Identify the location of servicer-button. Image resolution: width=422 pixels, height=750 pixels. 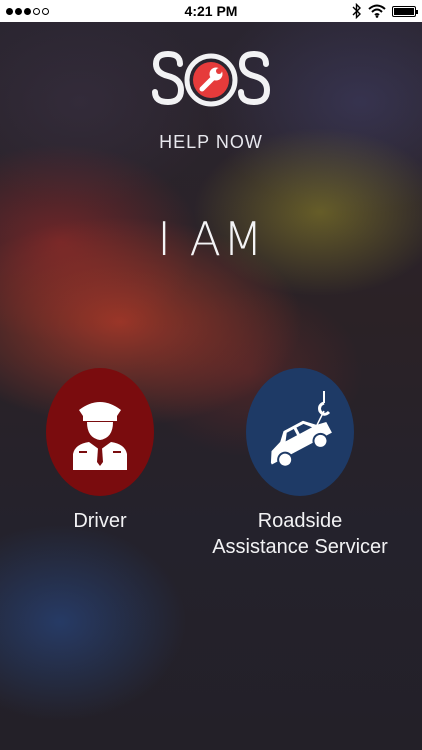
(300, 432).